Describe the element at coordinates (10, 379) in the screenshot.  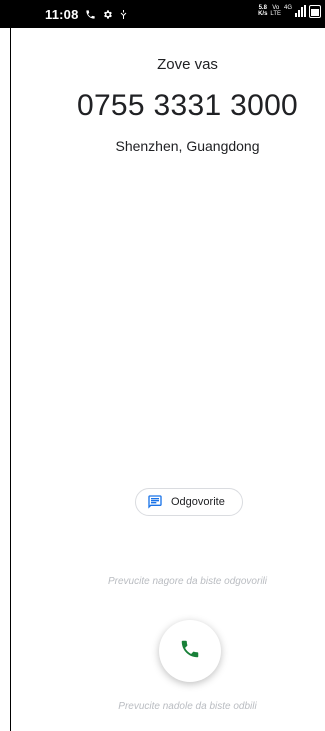
I see `left-divider` at that location.